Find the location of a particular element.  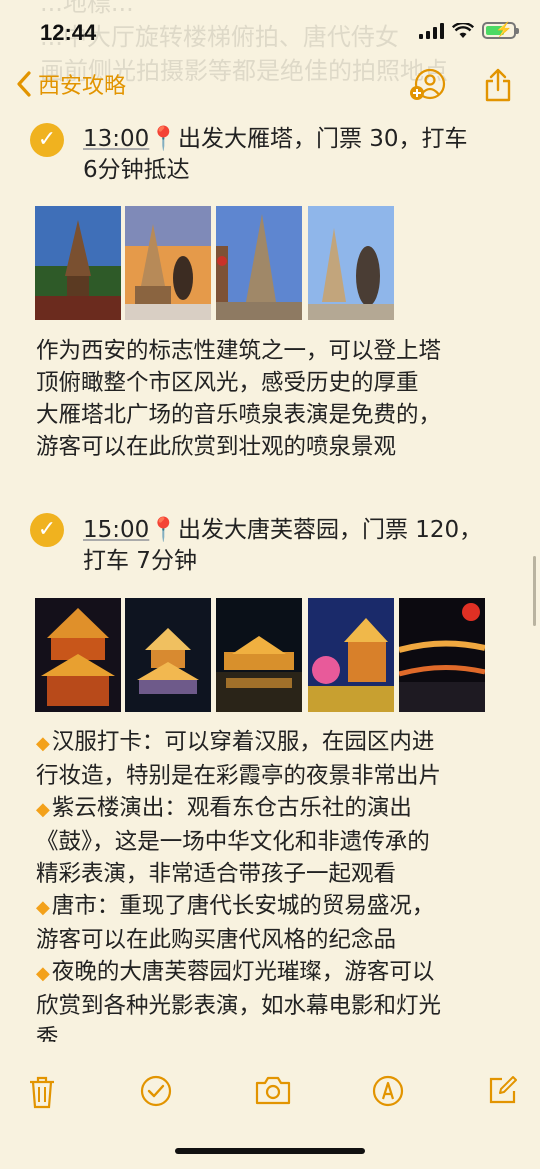

status-icons: ⚡ is located at coordinates (469, 30).